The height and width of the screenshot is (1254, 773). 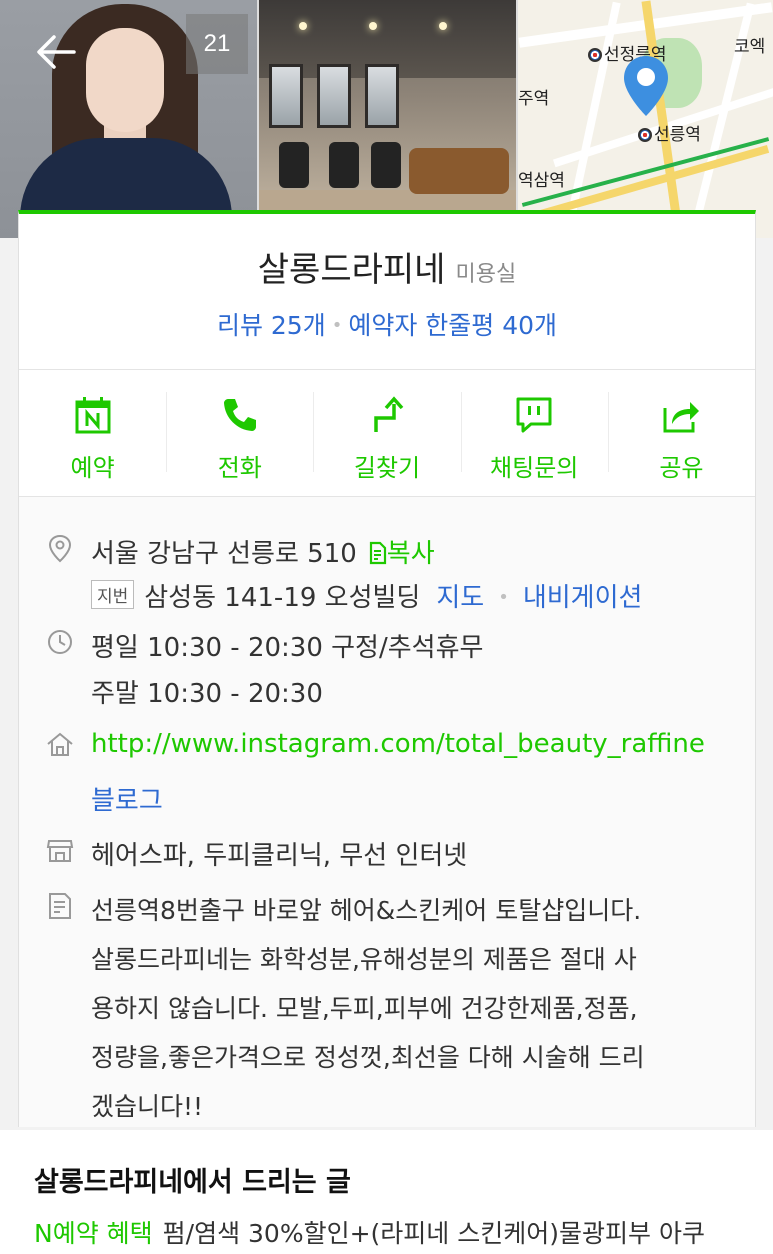 I want to click on location-icon, so click(x=60, y=548).